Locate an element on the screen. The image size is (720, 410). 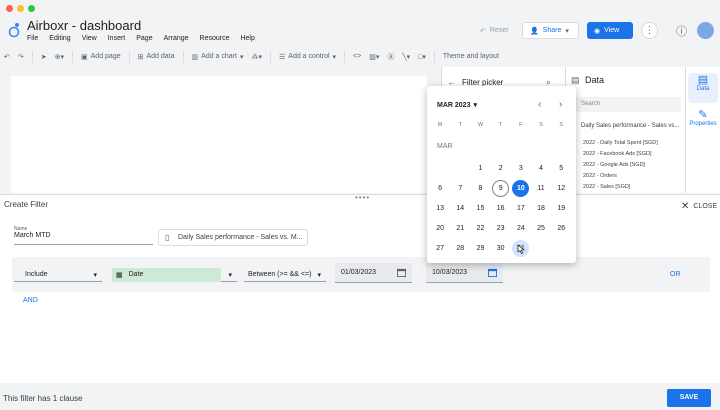
field-select: ▦ Date ▾ is located at coordinates (174, 274).